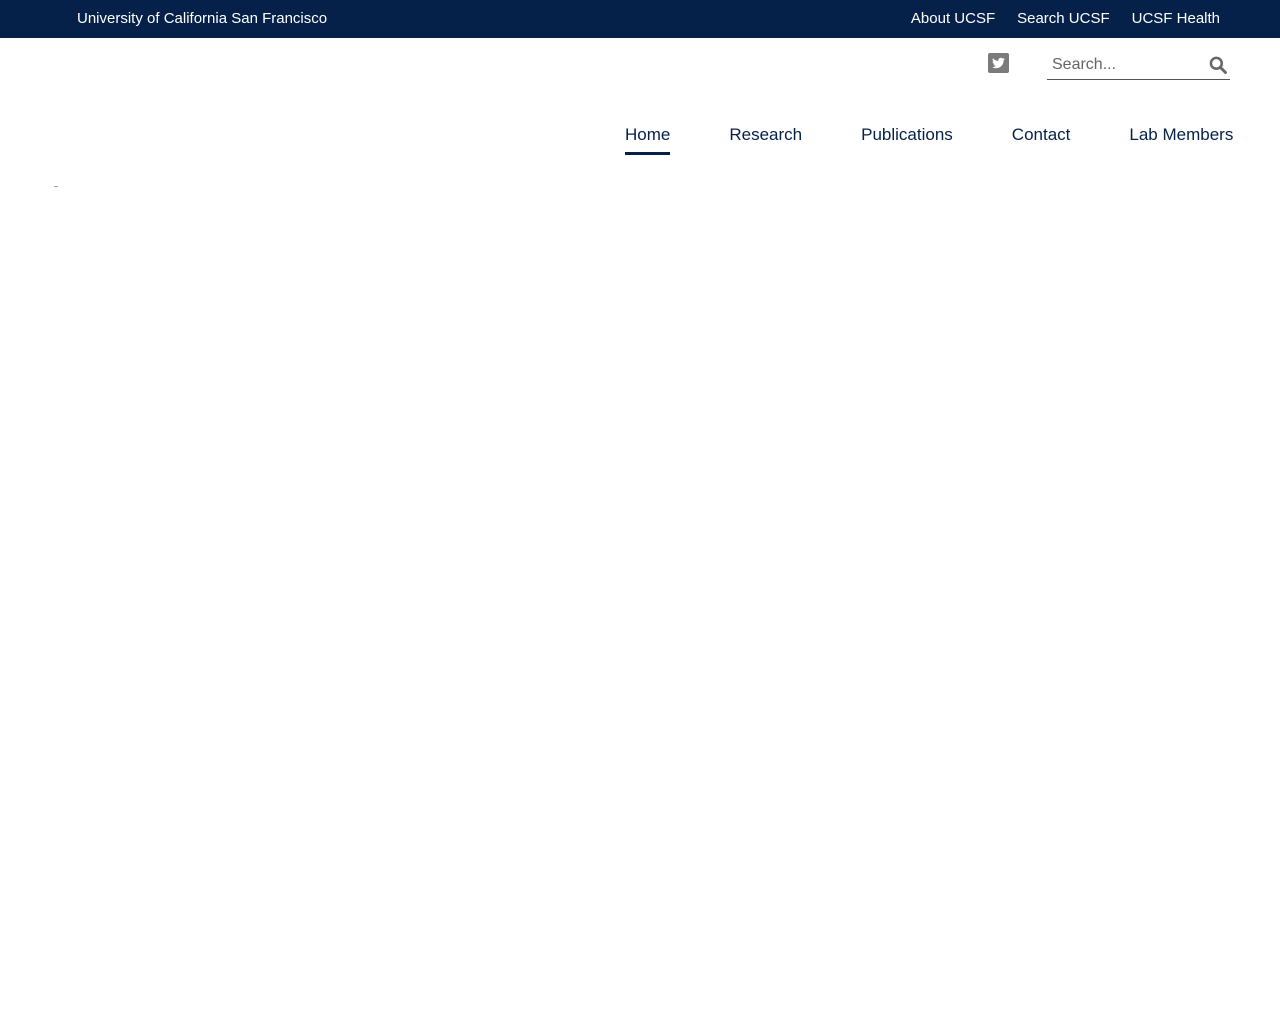  I want to click on twitter-link, so click(998, 63).